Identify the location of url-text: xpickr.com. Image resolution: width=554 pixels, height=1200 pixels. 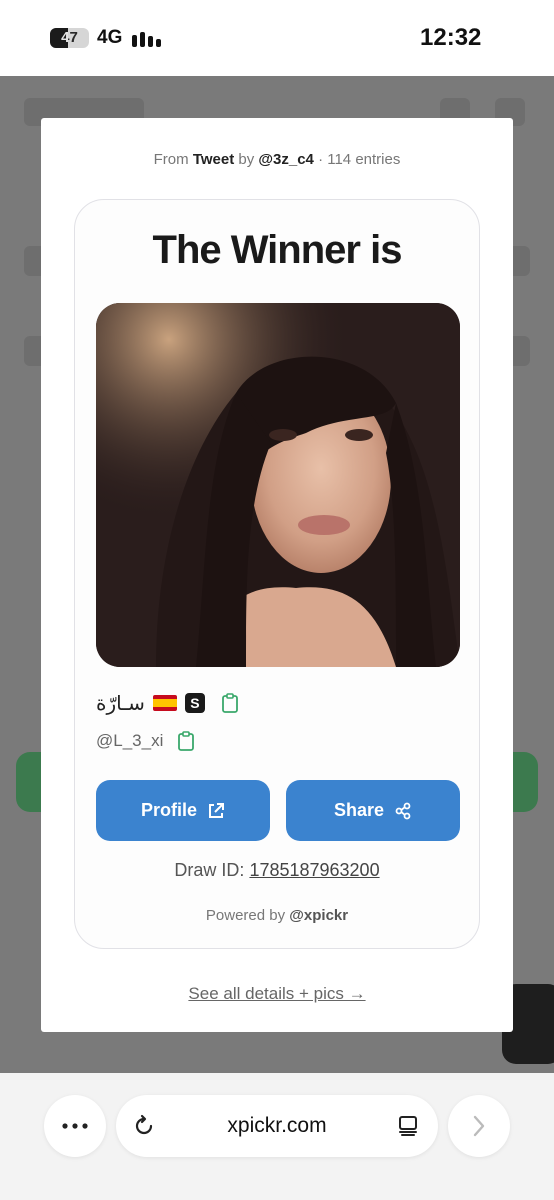
(277, 1125).